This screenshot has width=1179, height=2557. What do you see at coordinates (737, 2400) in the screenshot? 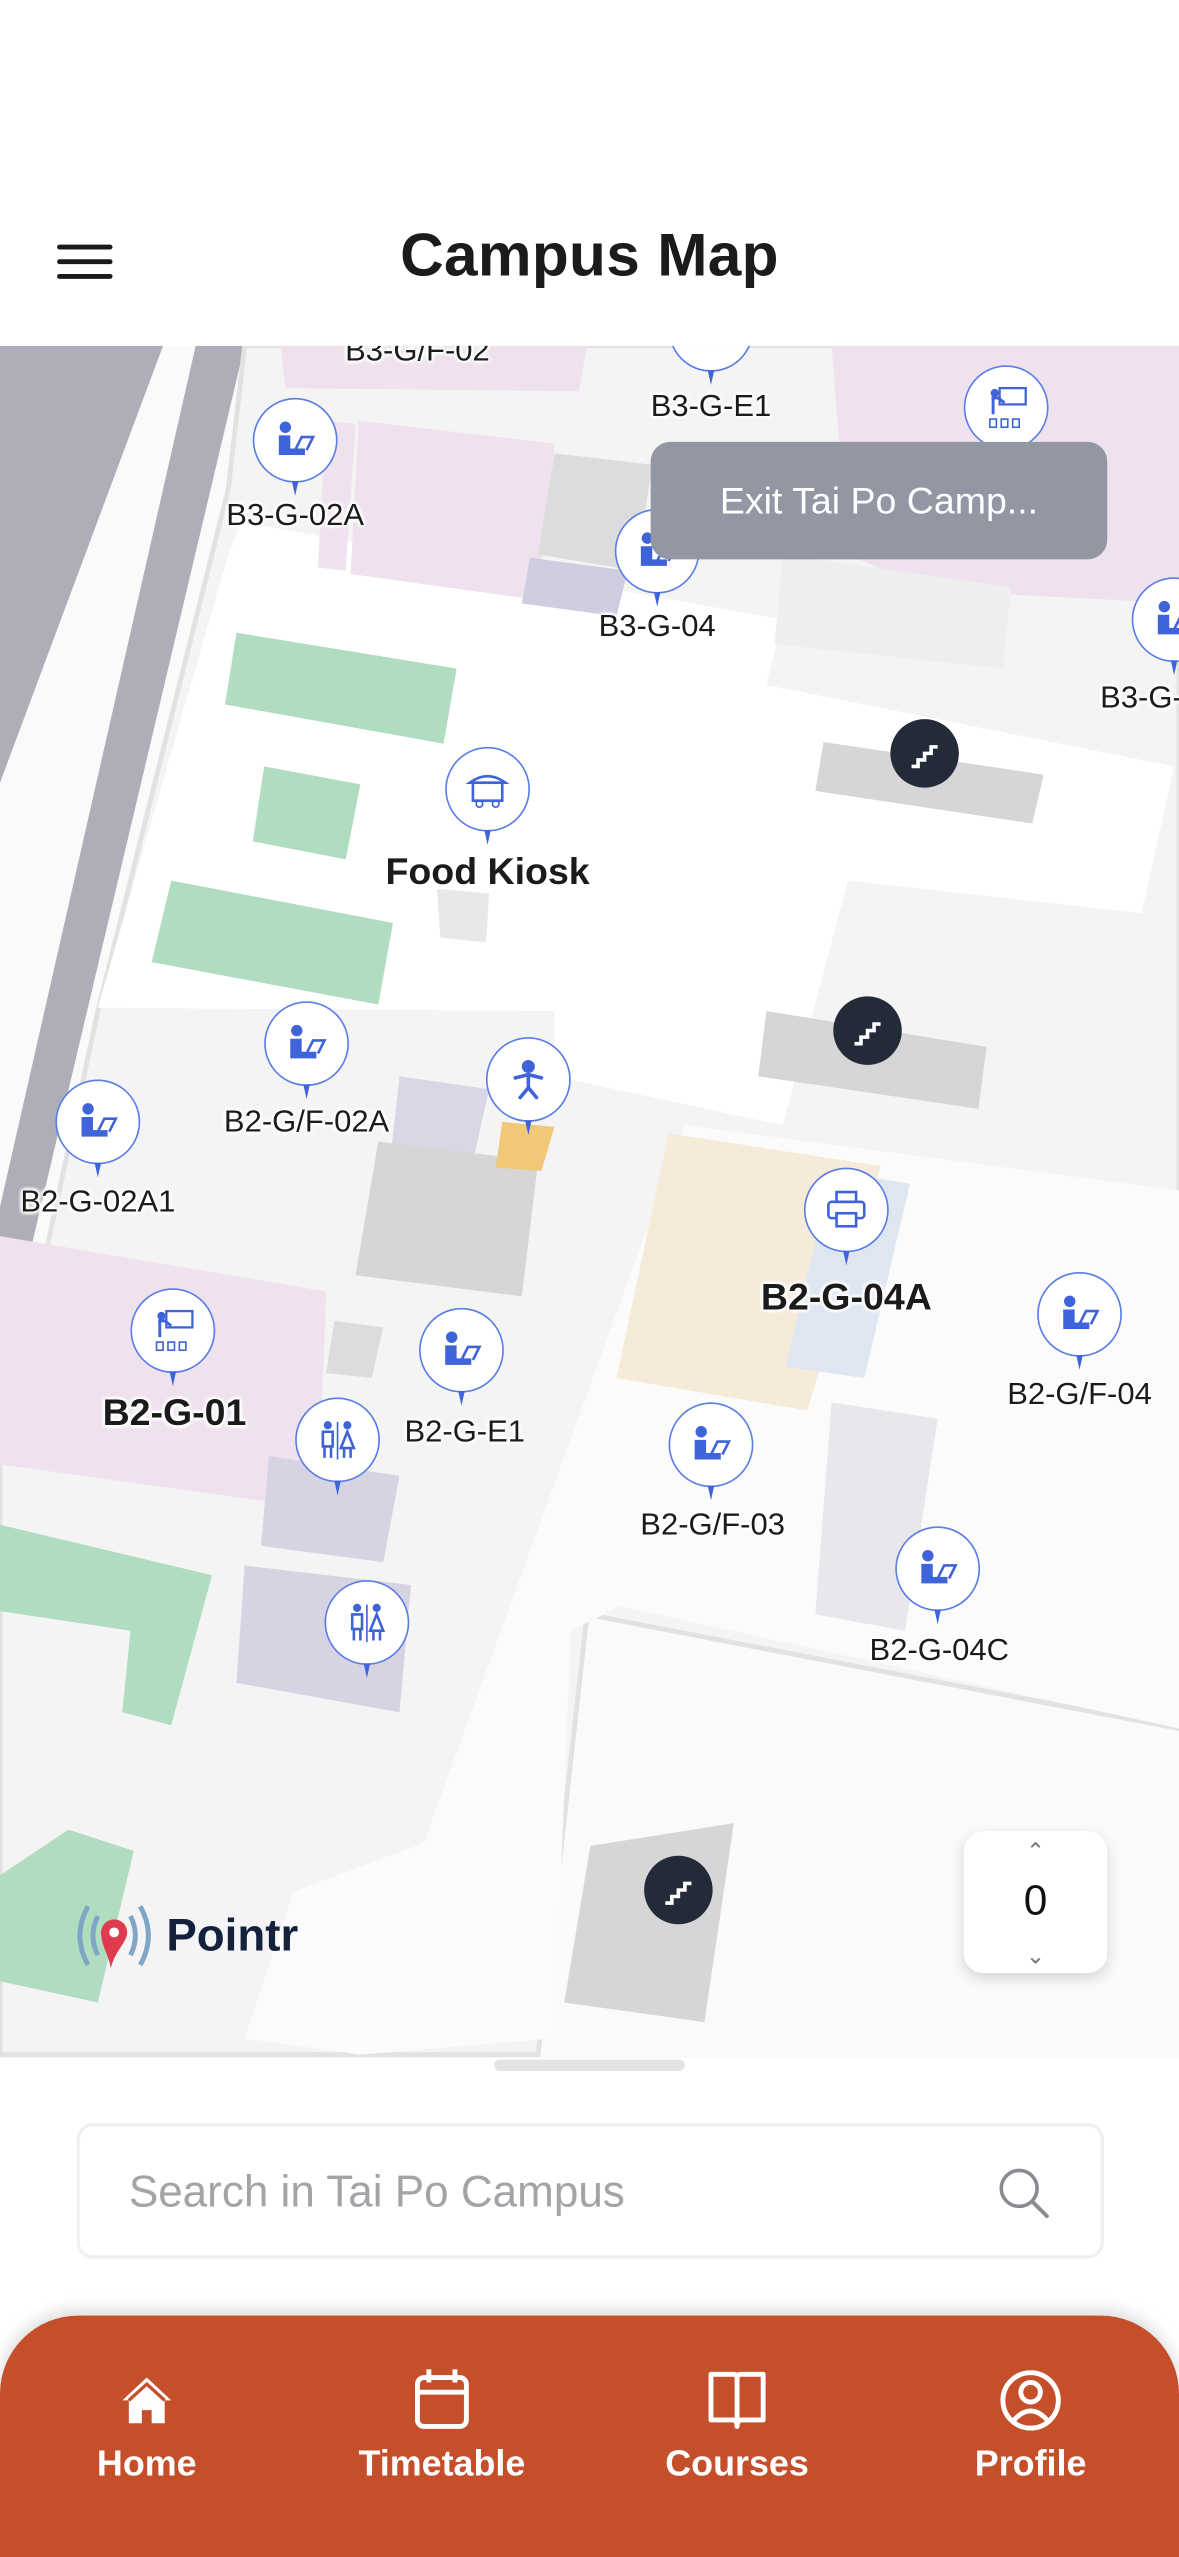
I see `book-icon` at bounding box center [737, 2400].